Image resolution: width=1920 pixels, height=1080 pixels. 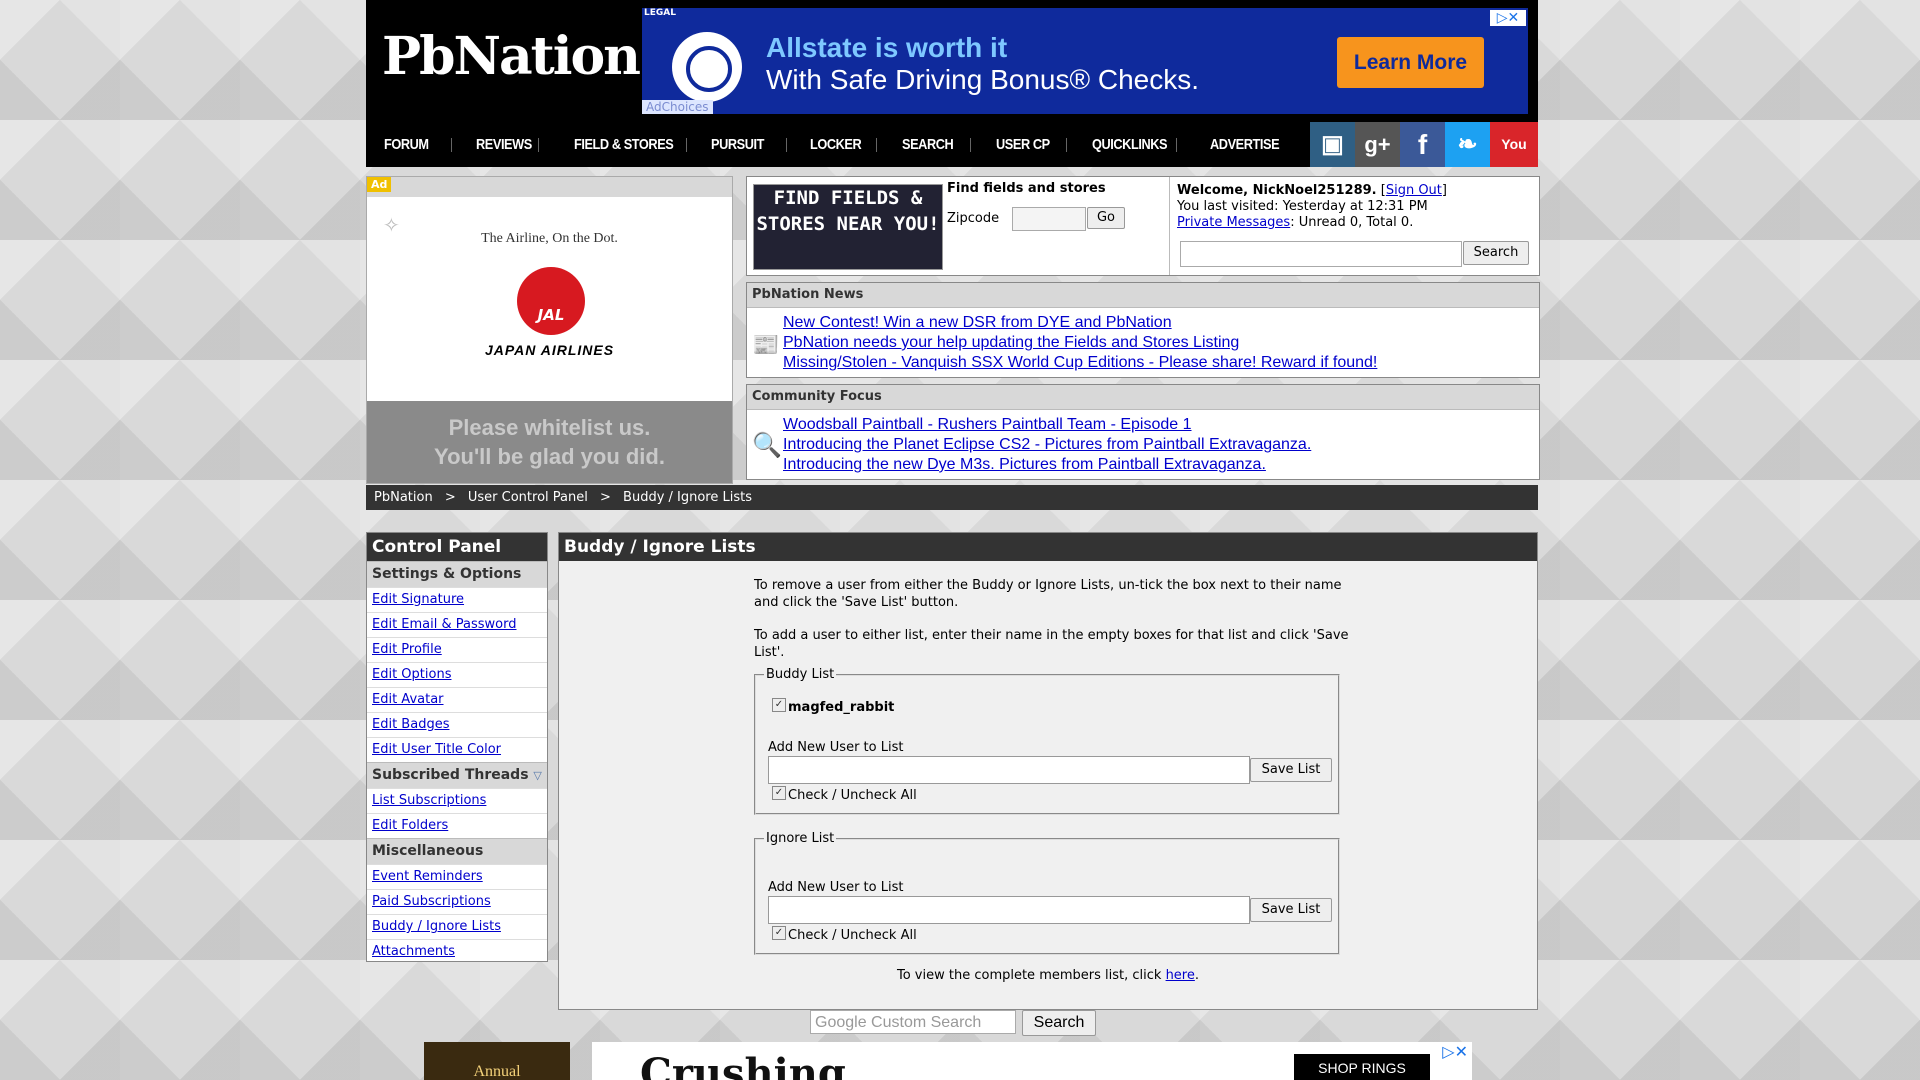 What do you see at coordinates (1009, 770) in the screenshot?
I see `buddy-add-input` at bounding box center [1009, 770].